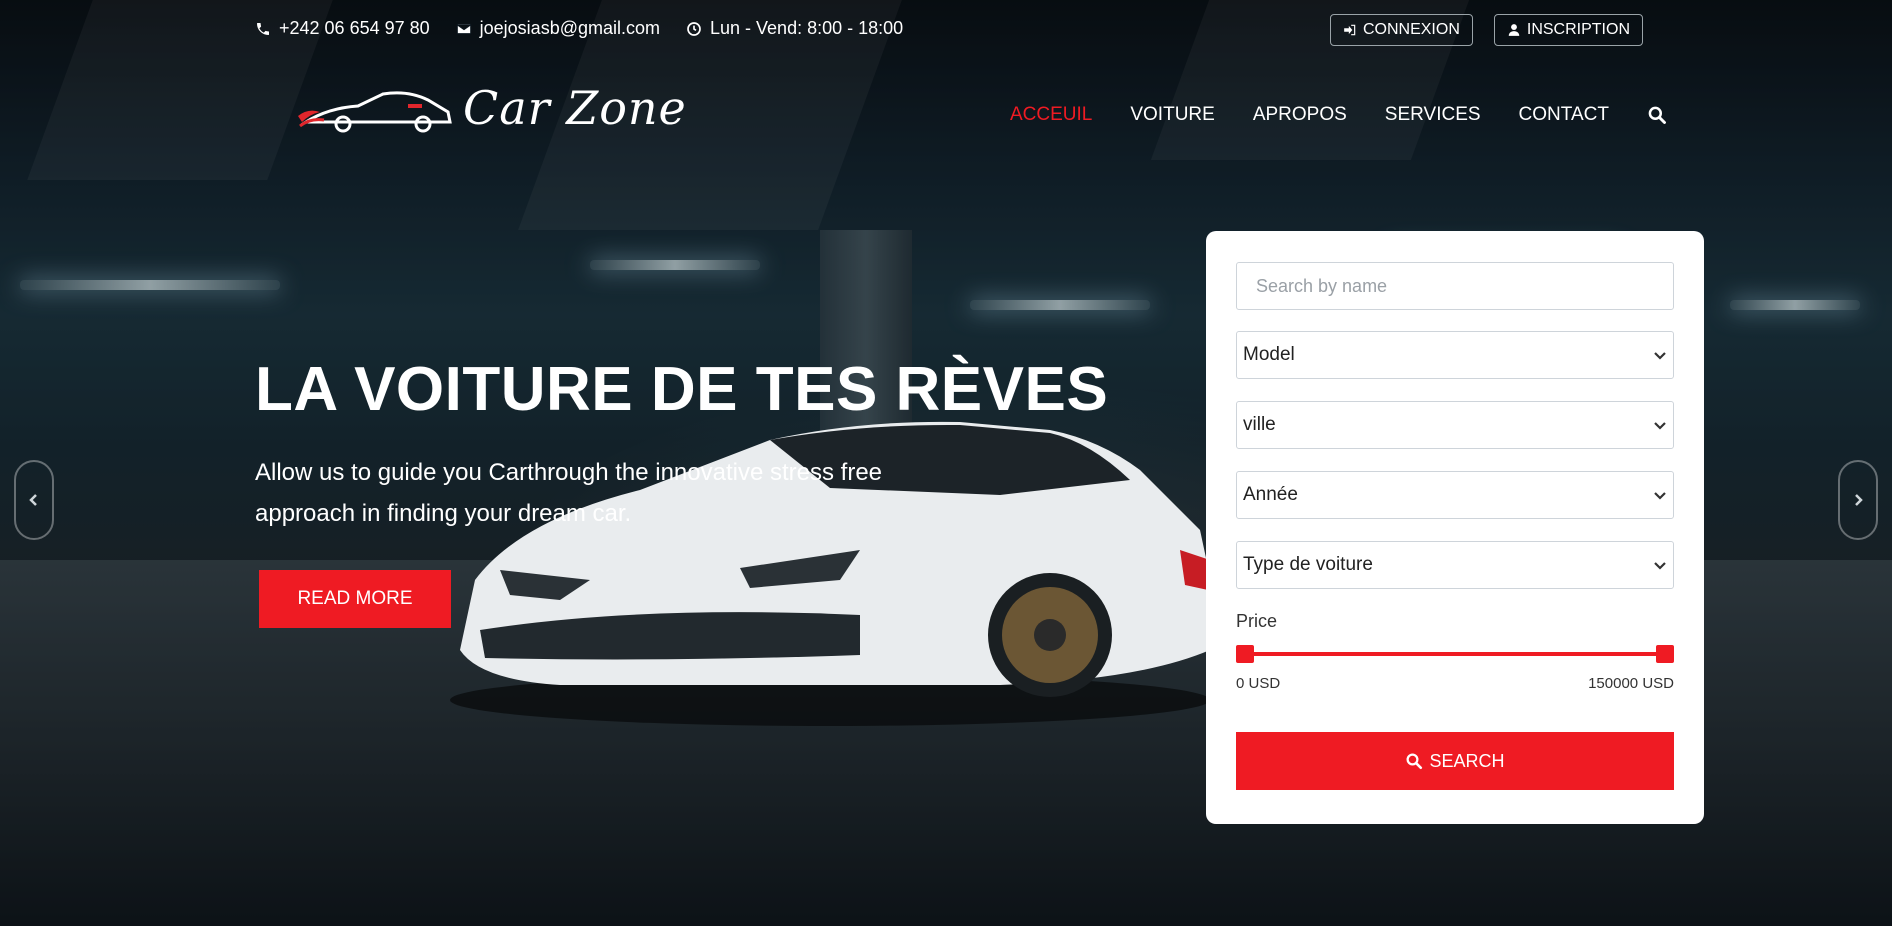 The height and width of the screenshot is (926, 1892). Describe the element at coordinates (575, 108) in the screenshot. I see `logo-text: Car Zone` at that location.